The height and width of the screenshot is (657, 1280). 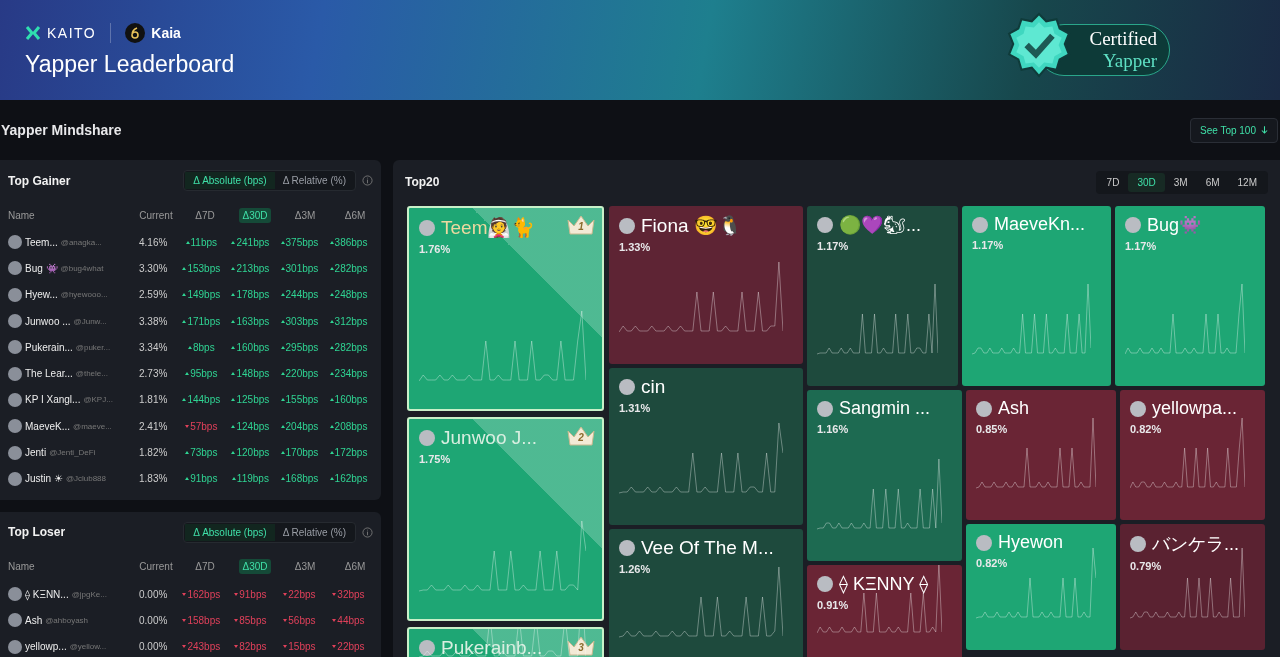 I want to click on rank-crown: 1, so click(x=581, y=225).